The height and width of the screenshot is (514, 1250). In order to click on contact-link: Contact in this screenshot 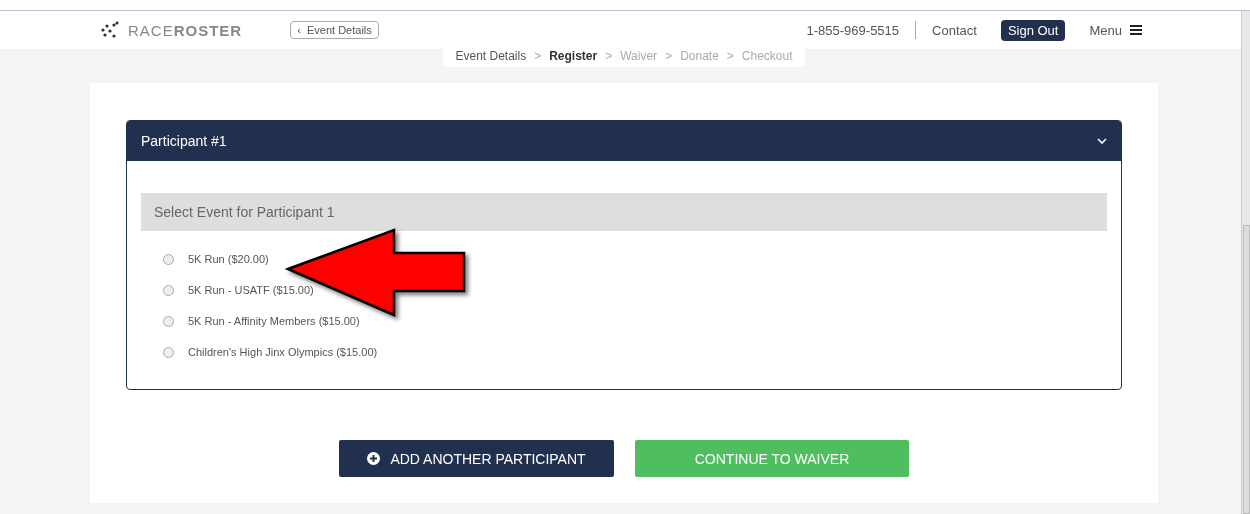, I will do `click(954, 30)`.